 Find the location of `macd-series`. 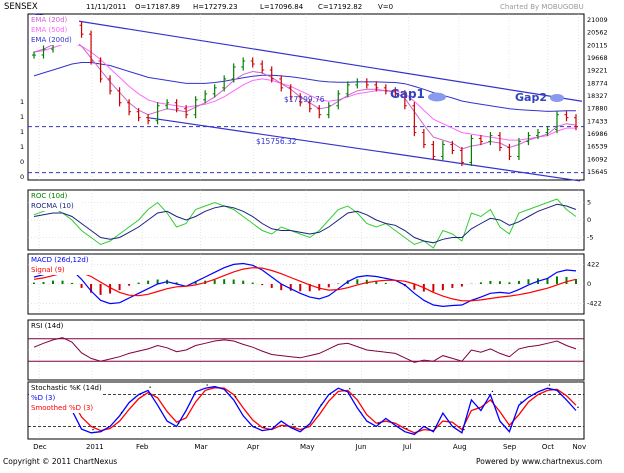

macd-series is located at coordinates (305, 285).